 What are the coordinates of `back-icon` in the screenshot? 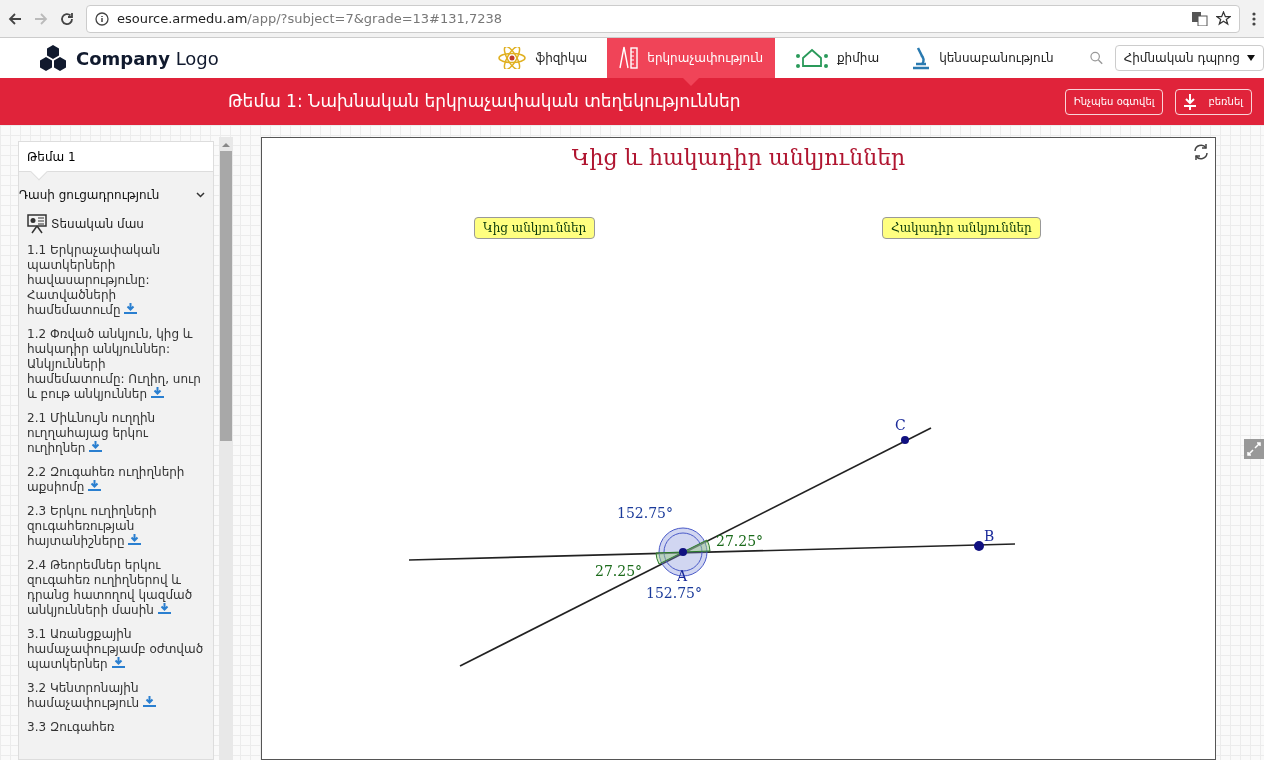 It's located at (15, 18).